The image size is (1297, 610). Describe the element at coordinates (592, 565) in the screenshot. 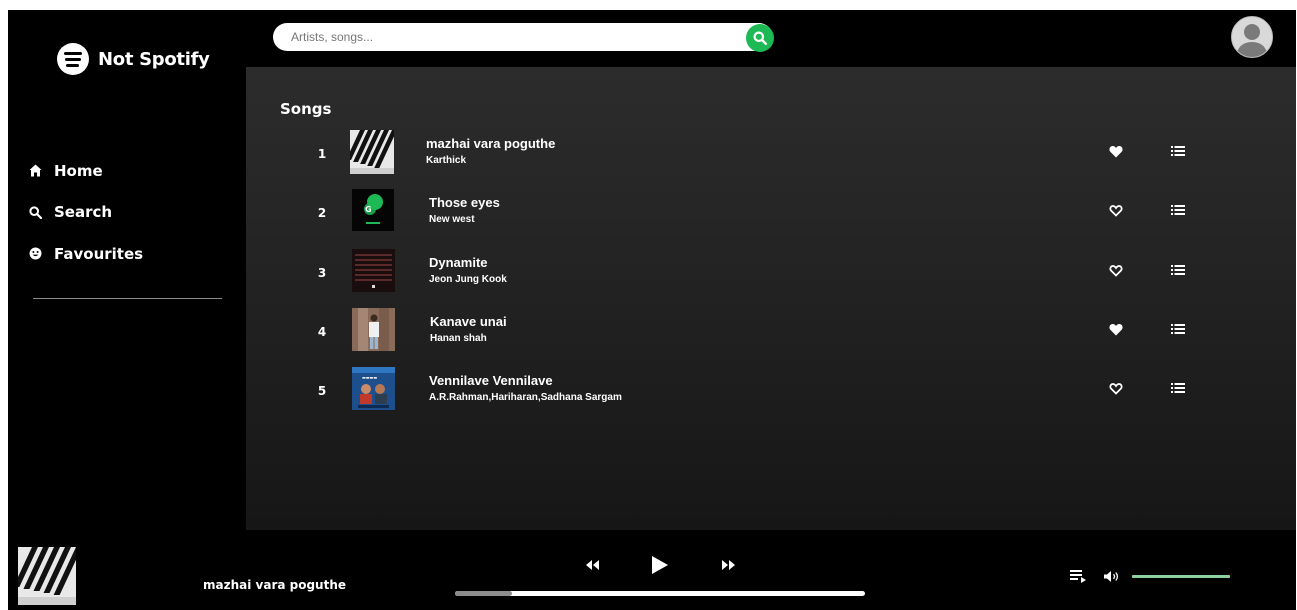

I see `rewind-icon` at that location.